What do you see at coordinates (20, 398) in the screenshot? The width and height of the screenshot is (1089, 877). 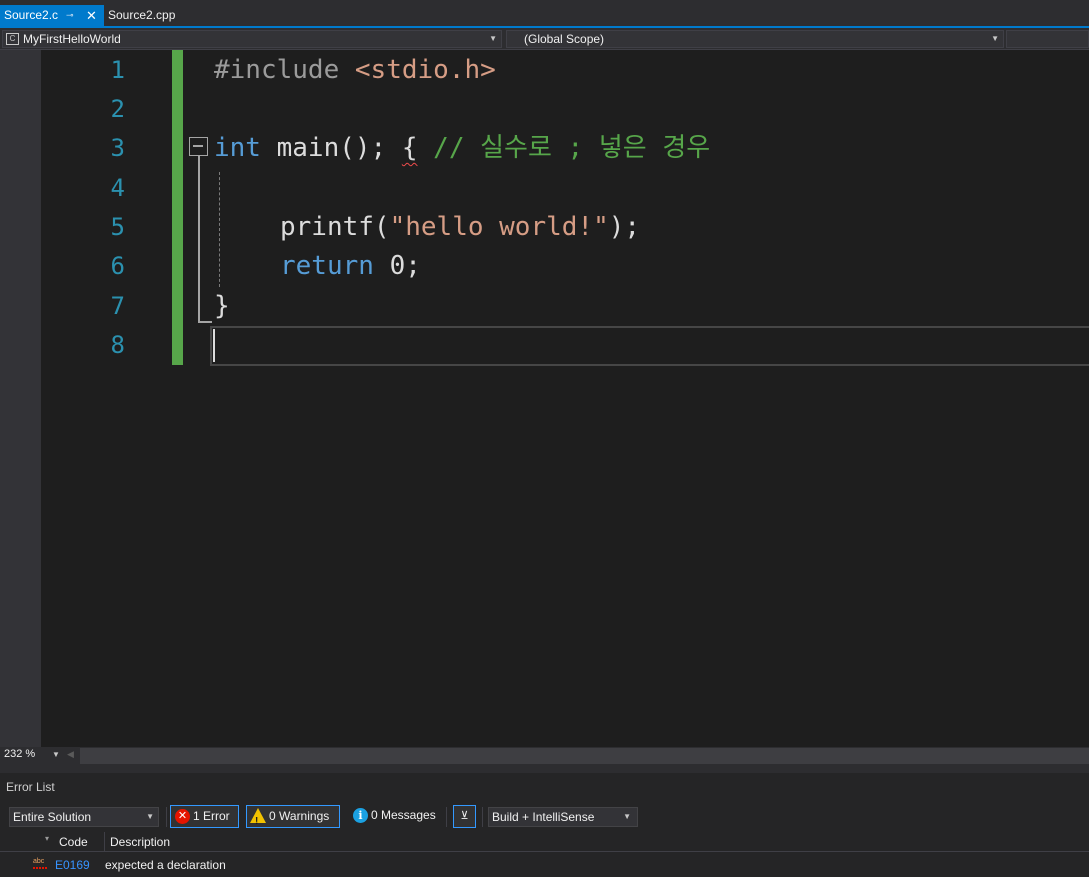 I see `selection-margin` at bounding box center [20, 398].